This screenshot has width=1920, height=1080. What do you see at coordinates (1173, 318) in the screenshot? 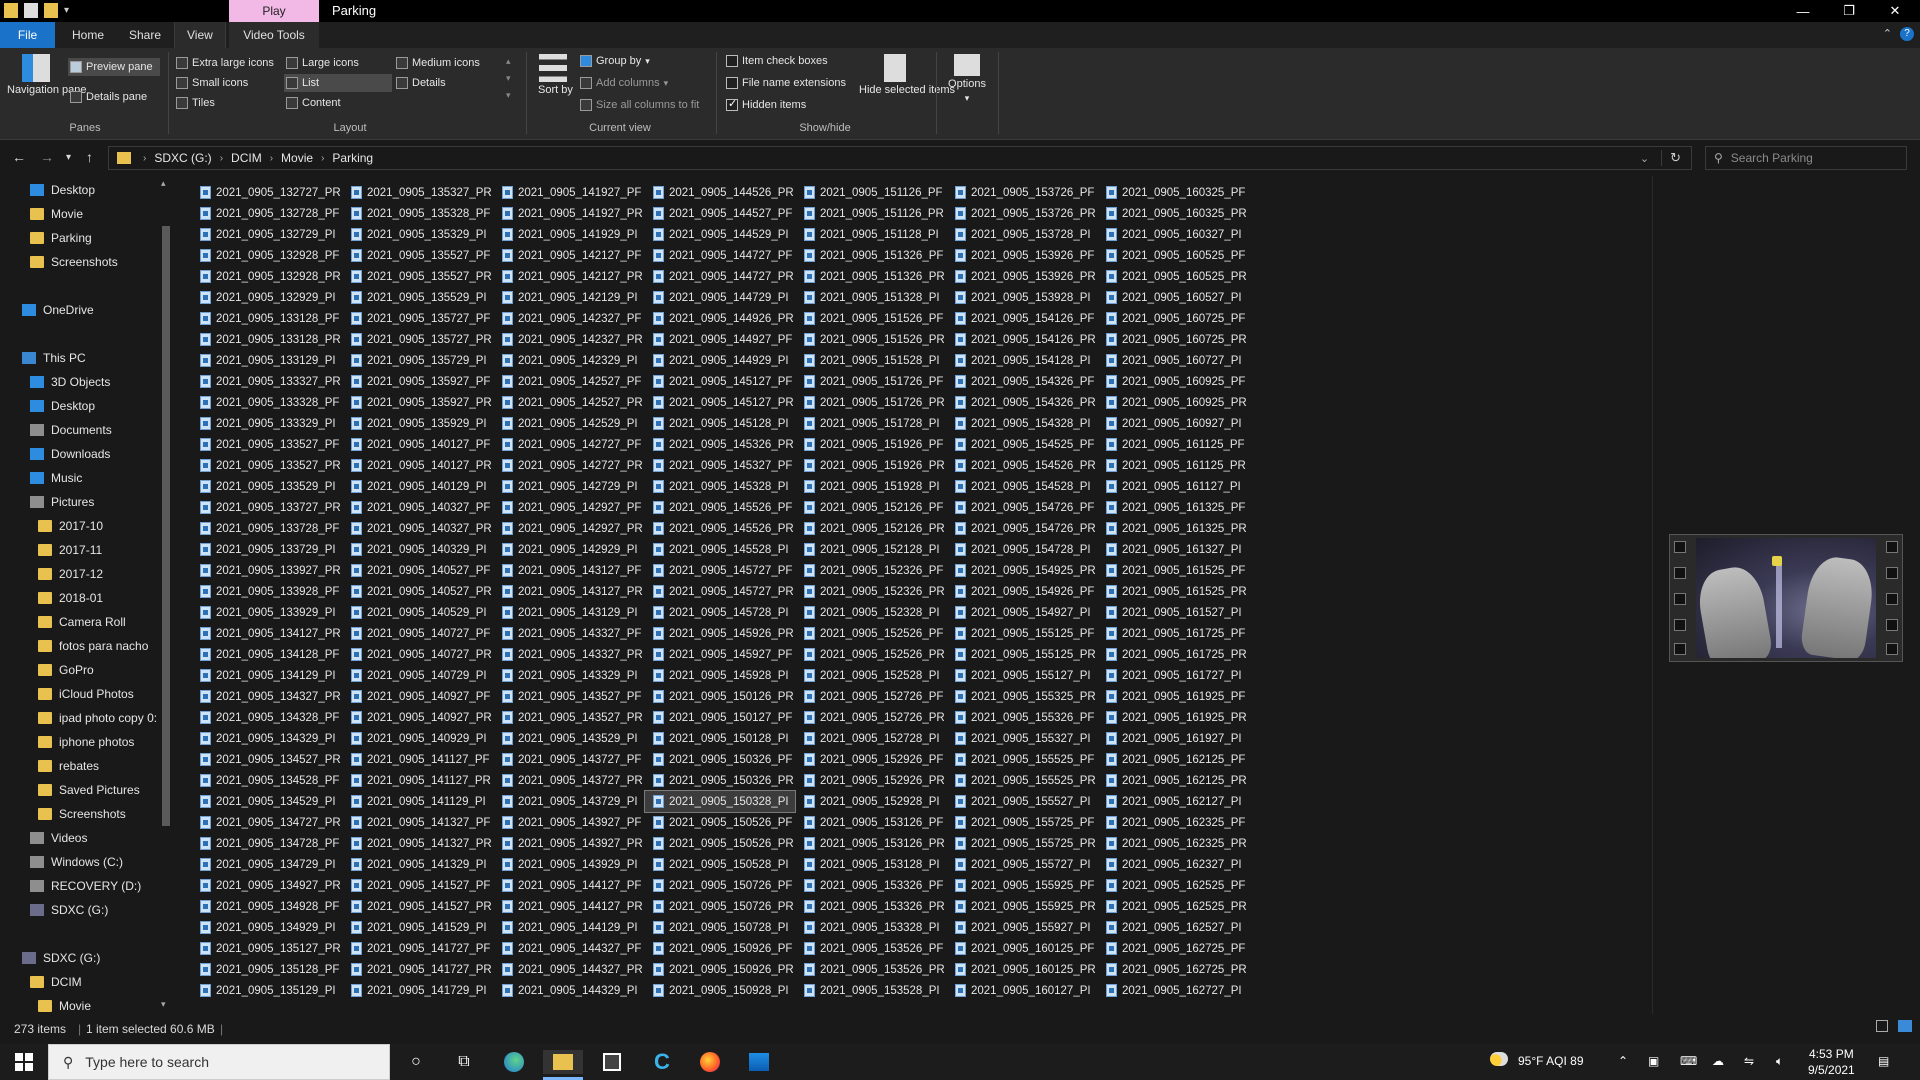
I see `file-item: 2021_0905_160725_PF` at bounding box center [1173, 318].